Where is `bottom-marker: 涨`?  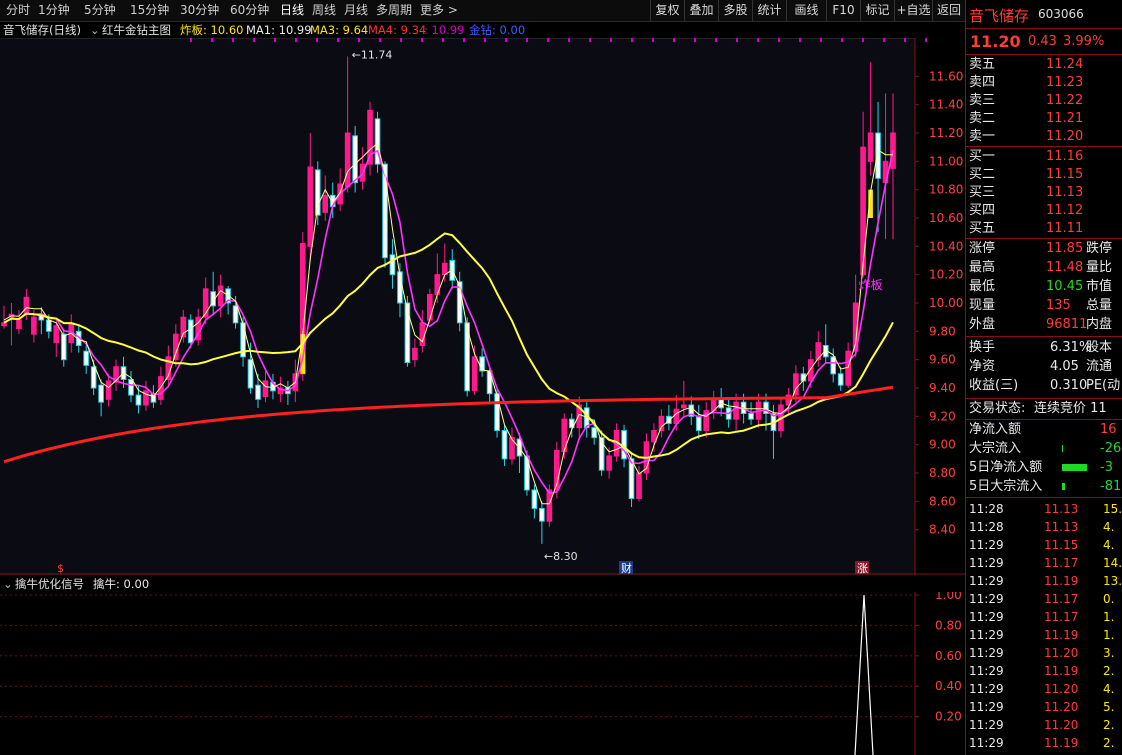 bottom-marker: 涨 is located at coordinates (862, 568).